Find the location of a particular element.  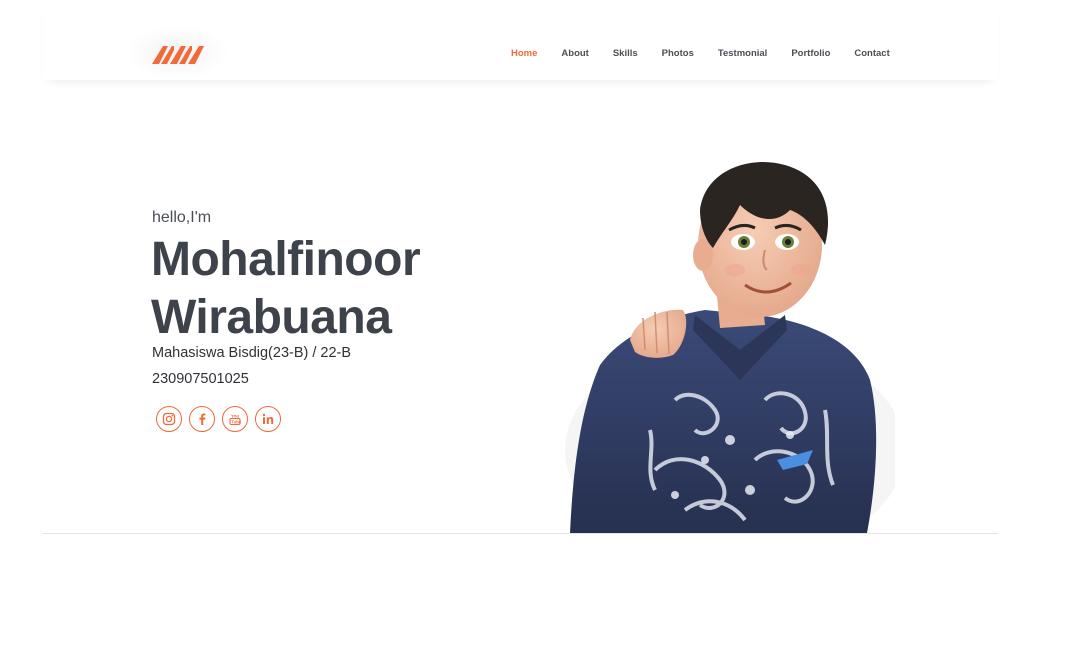

nav-home: Home is located at coordinates (524, 53).